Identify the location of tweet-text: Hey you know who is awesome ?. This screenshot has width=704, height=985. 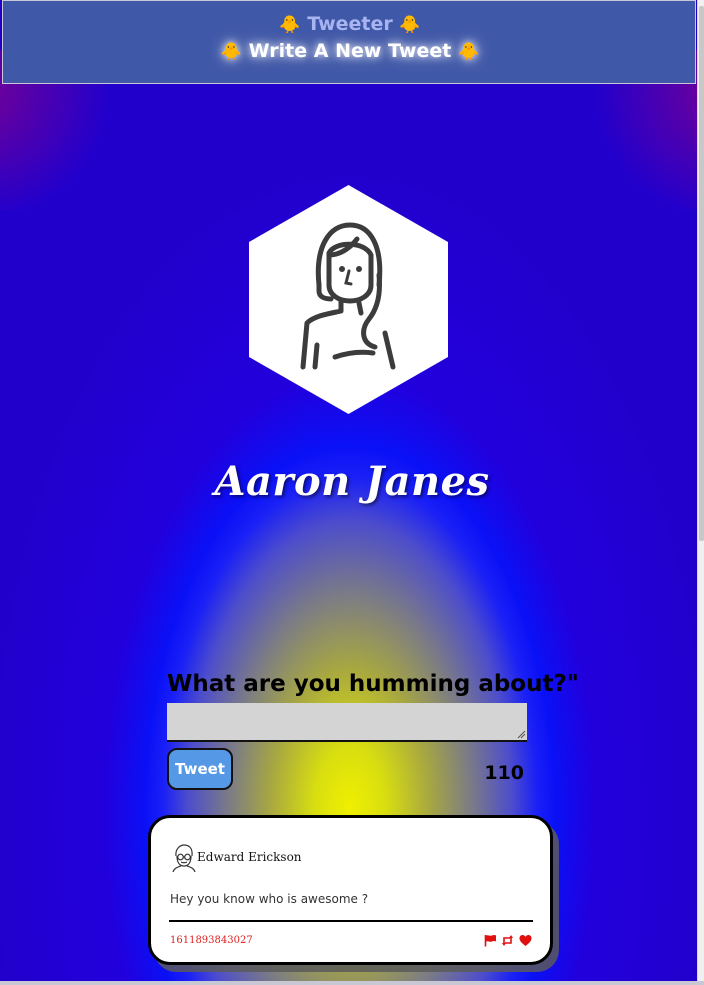
(269, 899).